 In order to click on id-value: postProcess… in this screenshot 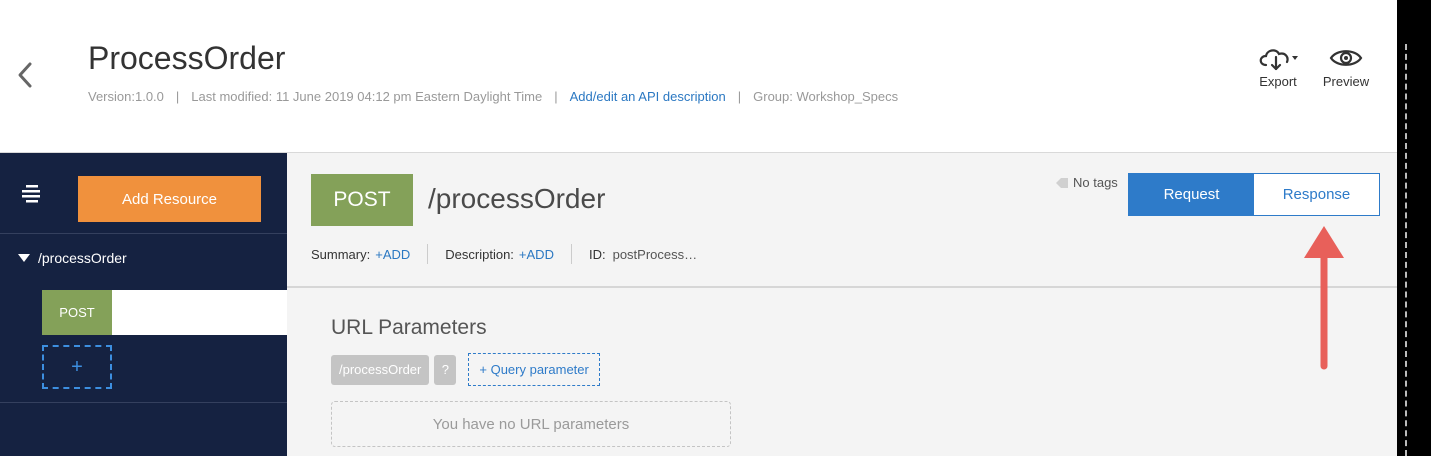, I will do `click(655, 254)`.